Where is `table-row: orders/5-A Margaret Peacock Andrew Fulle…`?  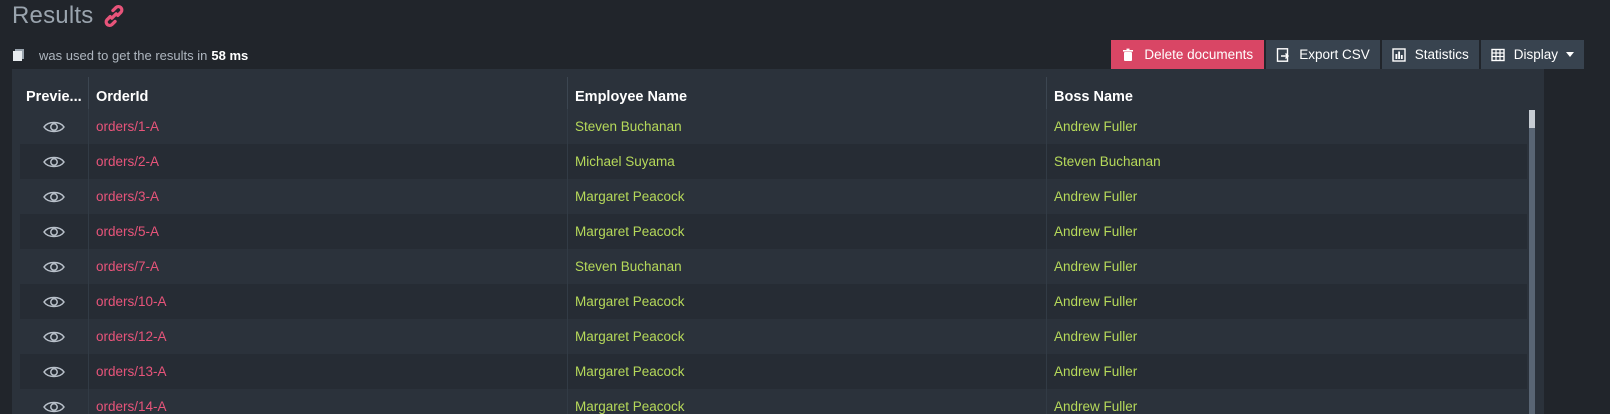
table-row: orders/5-A Margaret Peacock Andrew Fulle… is located at coordinates (773, 231).